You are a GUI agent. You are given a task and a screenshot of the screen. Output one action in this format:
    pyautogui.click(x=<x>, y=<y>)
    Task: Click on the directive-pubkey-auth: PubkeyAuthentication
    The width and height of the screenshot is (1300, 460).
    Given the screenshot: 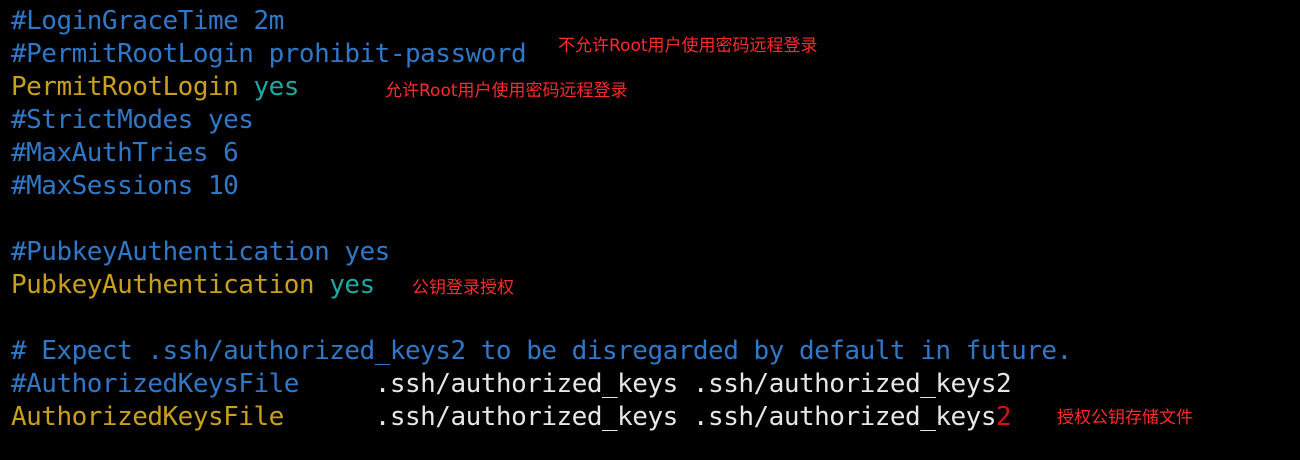 What is the action you would take?
    pyautogui.click(x=163, y=285)
    